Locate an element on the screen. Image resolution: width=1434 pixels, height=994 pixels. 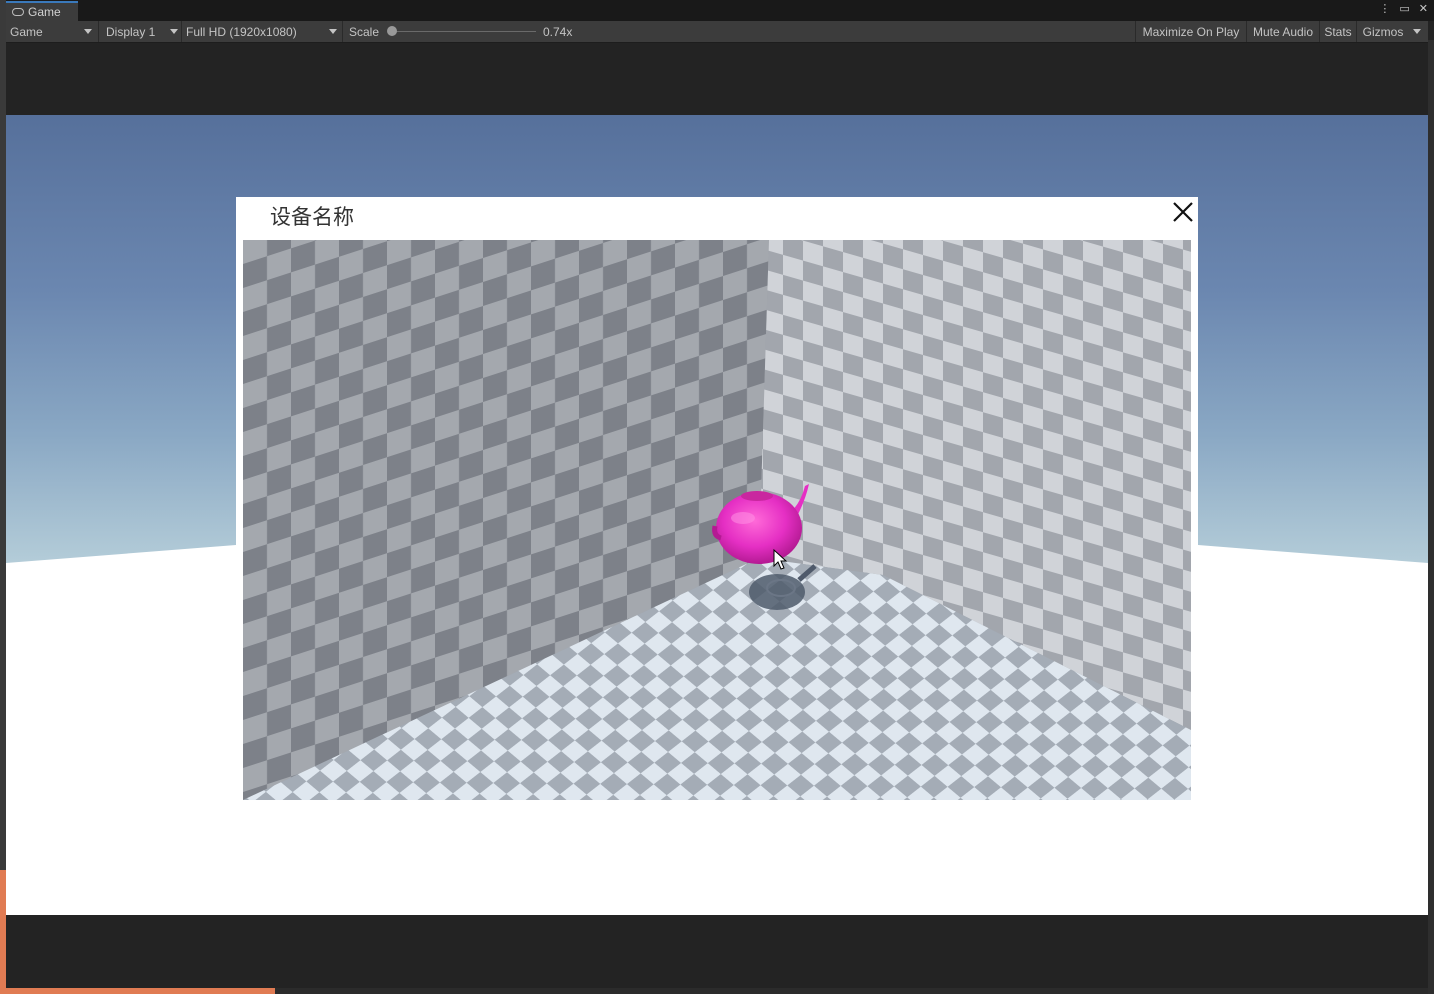
resolution-dropdown: Full HD (1920x1080) is located at coordinates (263, 31).